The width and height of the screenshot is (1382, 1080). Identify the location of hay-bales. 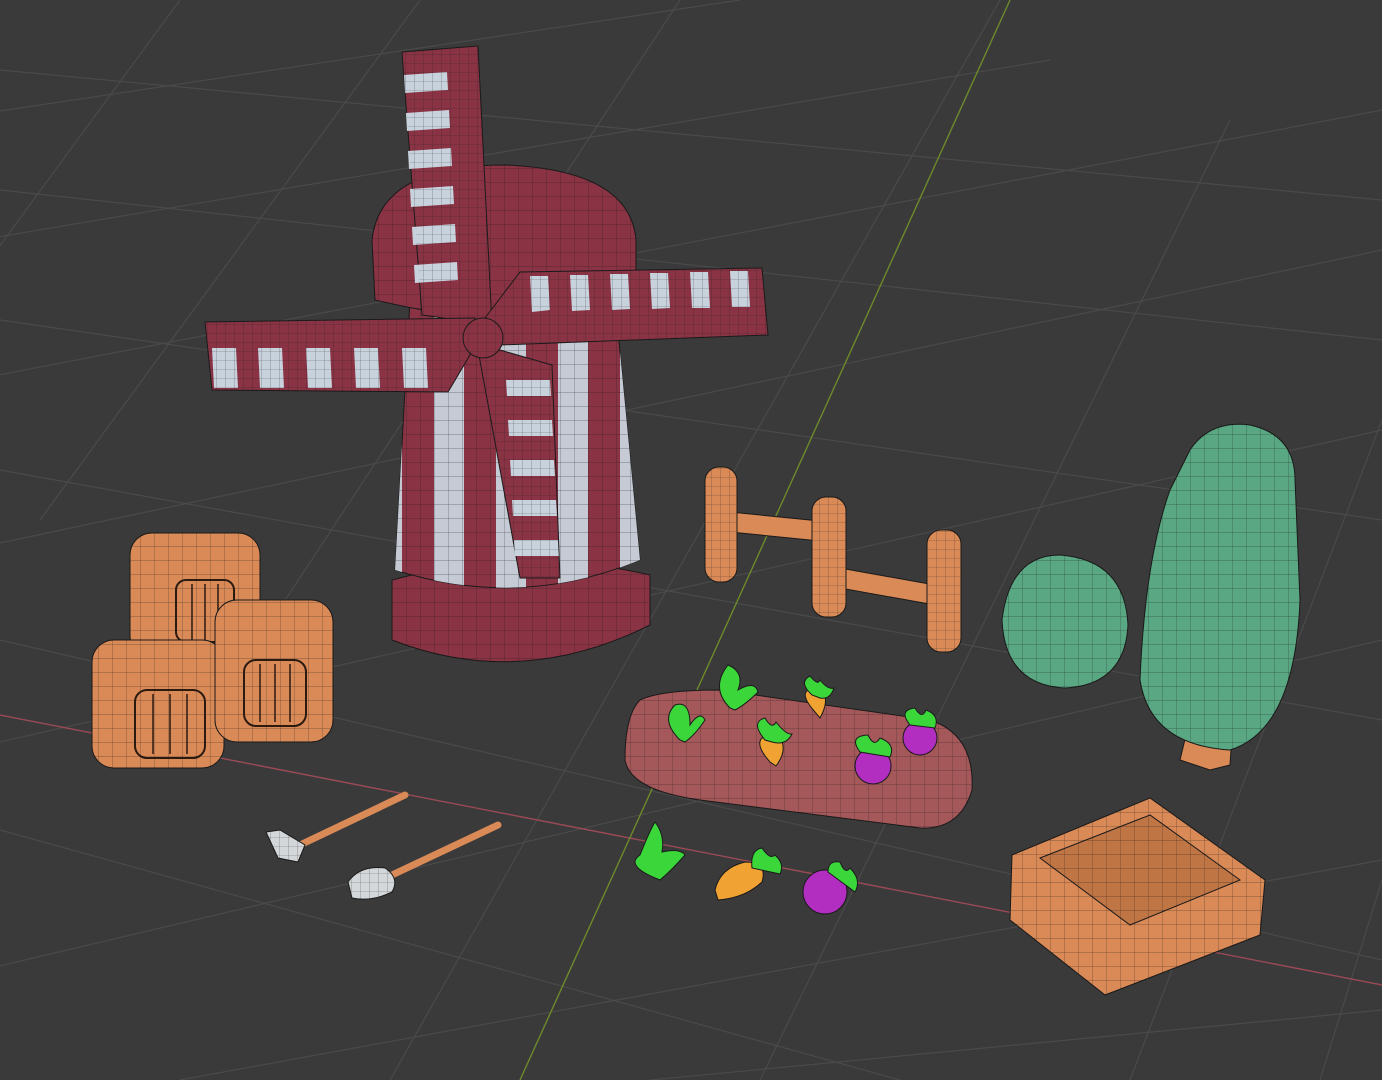
(212, 650).